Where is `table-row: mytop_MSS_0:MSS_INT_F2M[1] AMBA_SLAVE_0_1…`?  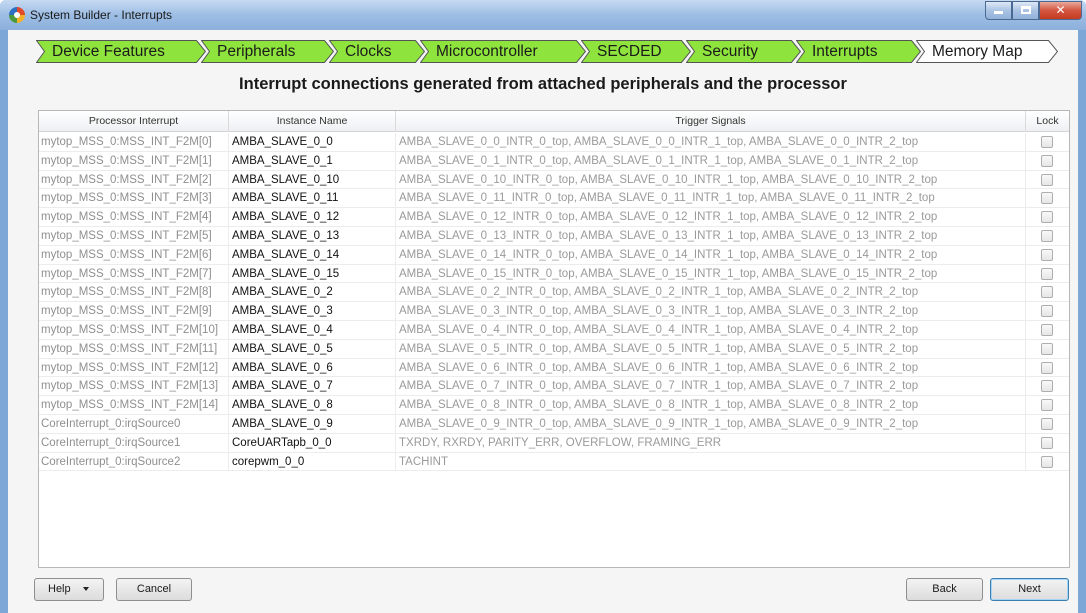 table-row: mytop_MSS_0:MSS_INT_F2M[1] AMBA_SLAVE_0_1… is located at coordinates (554, 161).